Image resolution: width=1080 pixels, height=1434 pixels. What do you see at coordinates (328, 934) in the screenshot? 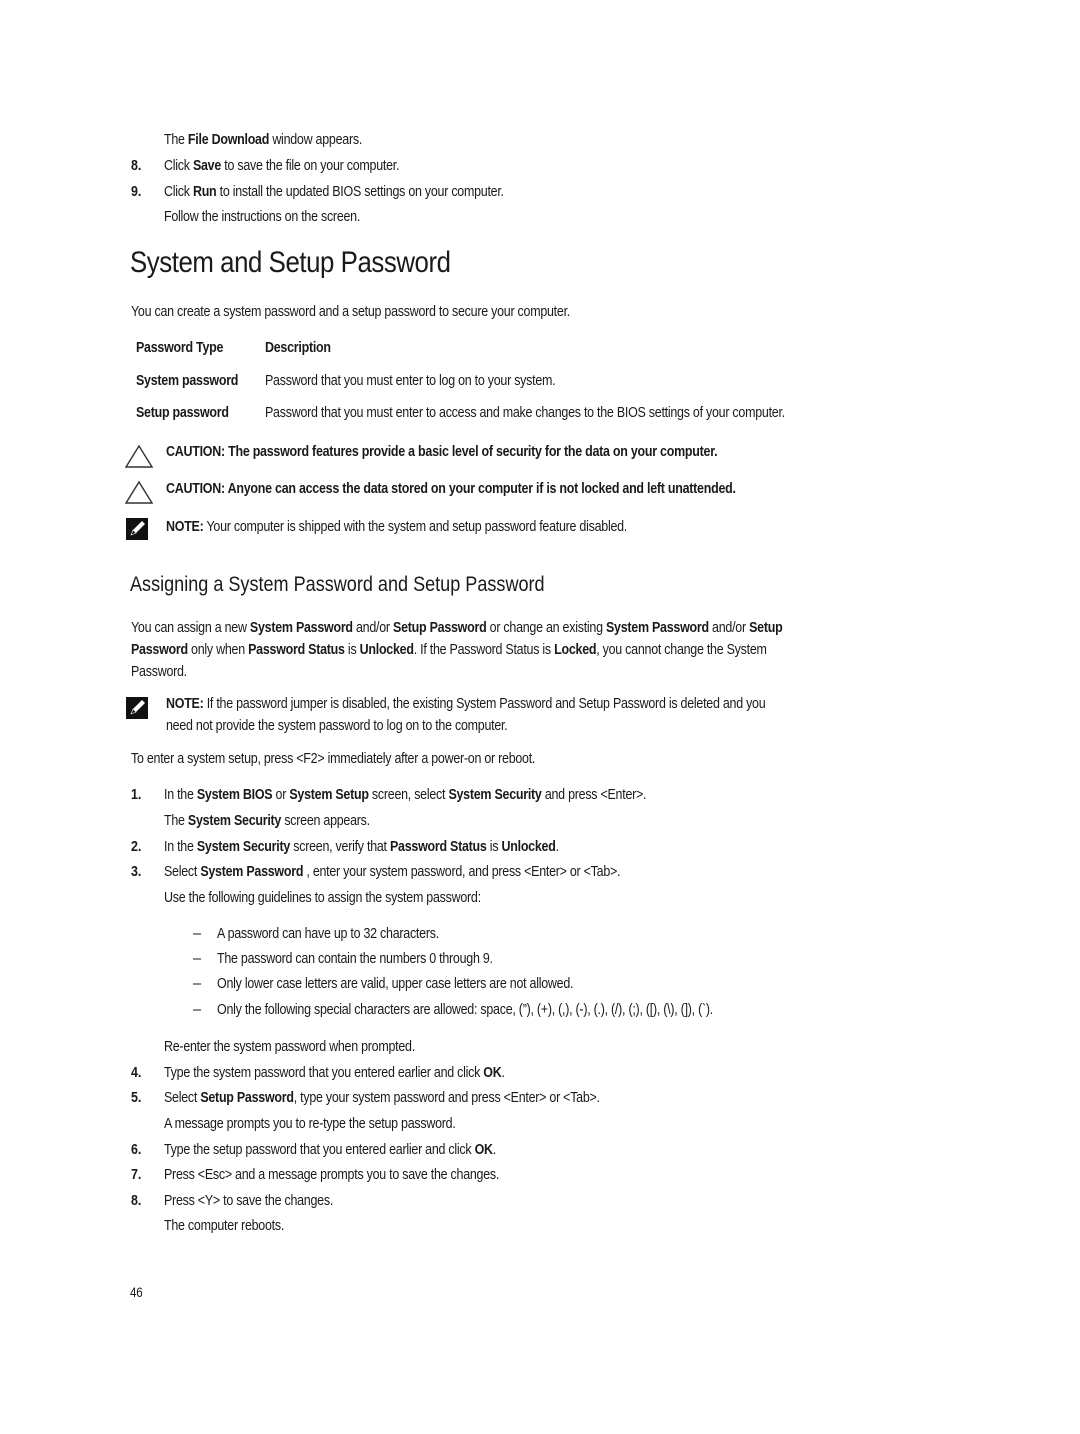
I see `guideline-item: A password can have up to 32 characters.` at bounding box center [328, 934].